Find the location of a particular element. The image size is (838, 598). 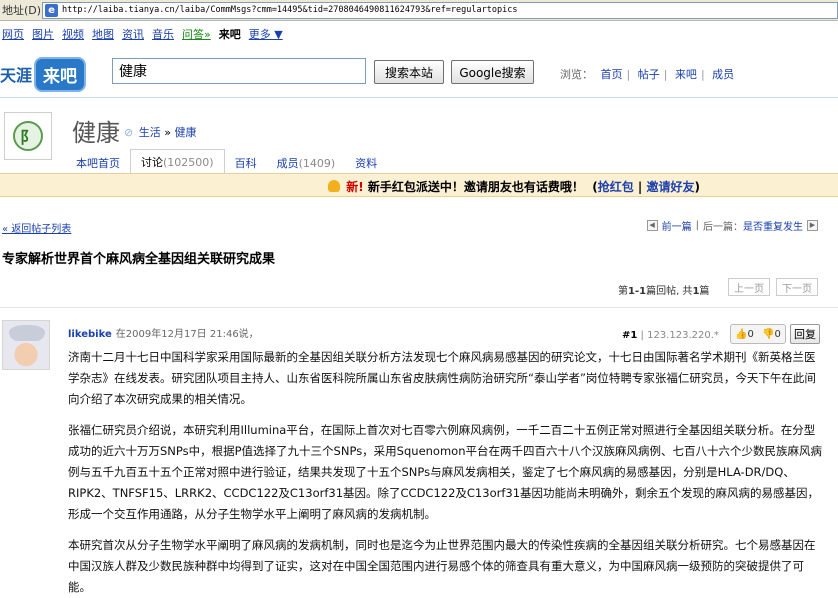

portal-nav-news: 资讯 is located at coordinates (133, 34).